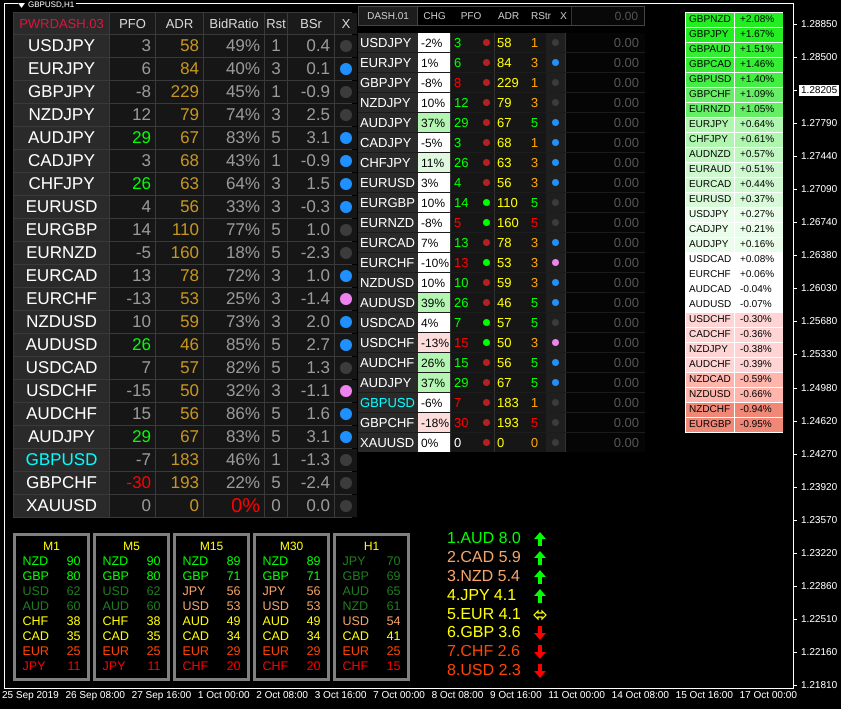 Image resolution: width=841 pixels, height=709 pixels. I want to click on strength-value: 11, so click(154, 666).